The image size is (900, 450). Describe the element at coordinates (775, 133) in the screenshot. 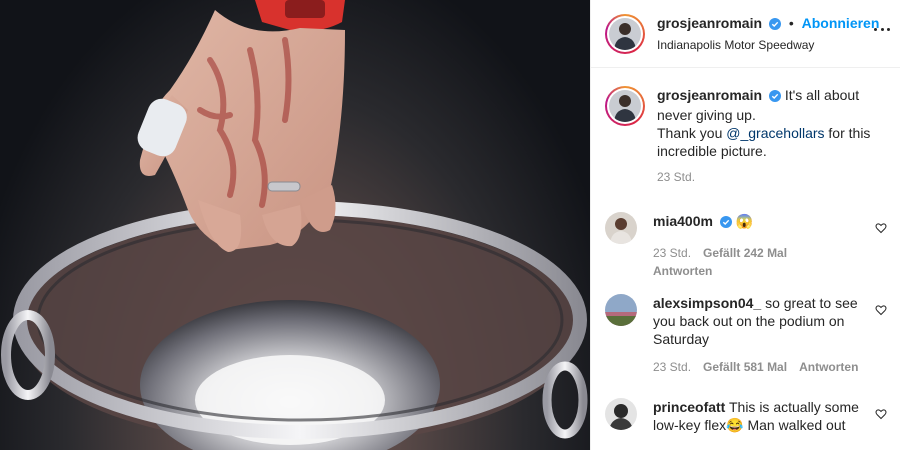

I see `caption-mention-link: @_gracehollars` at that location.